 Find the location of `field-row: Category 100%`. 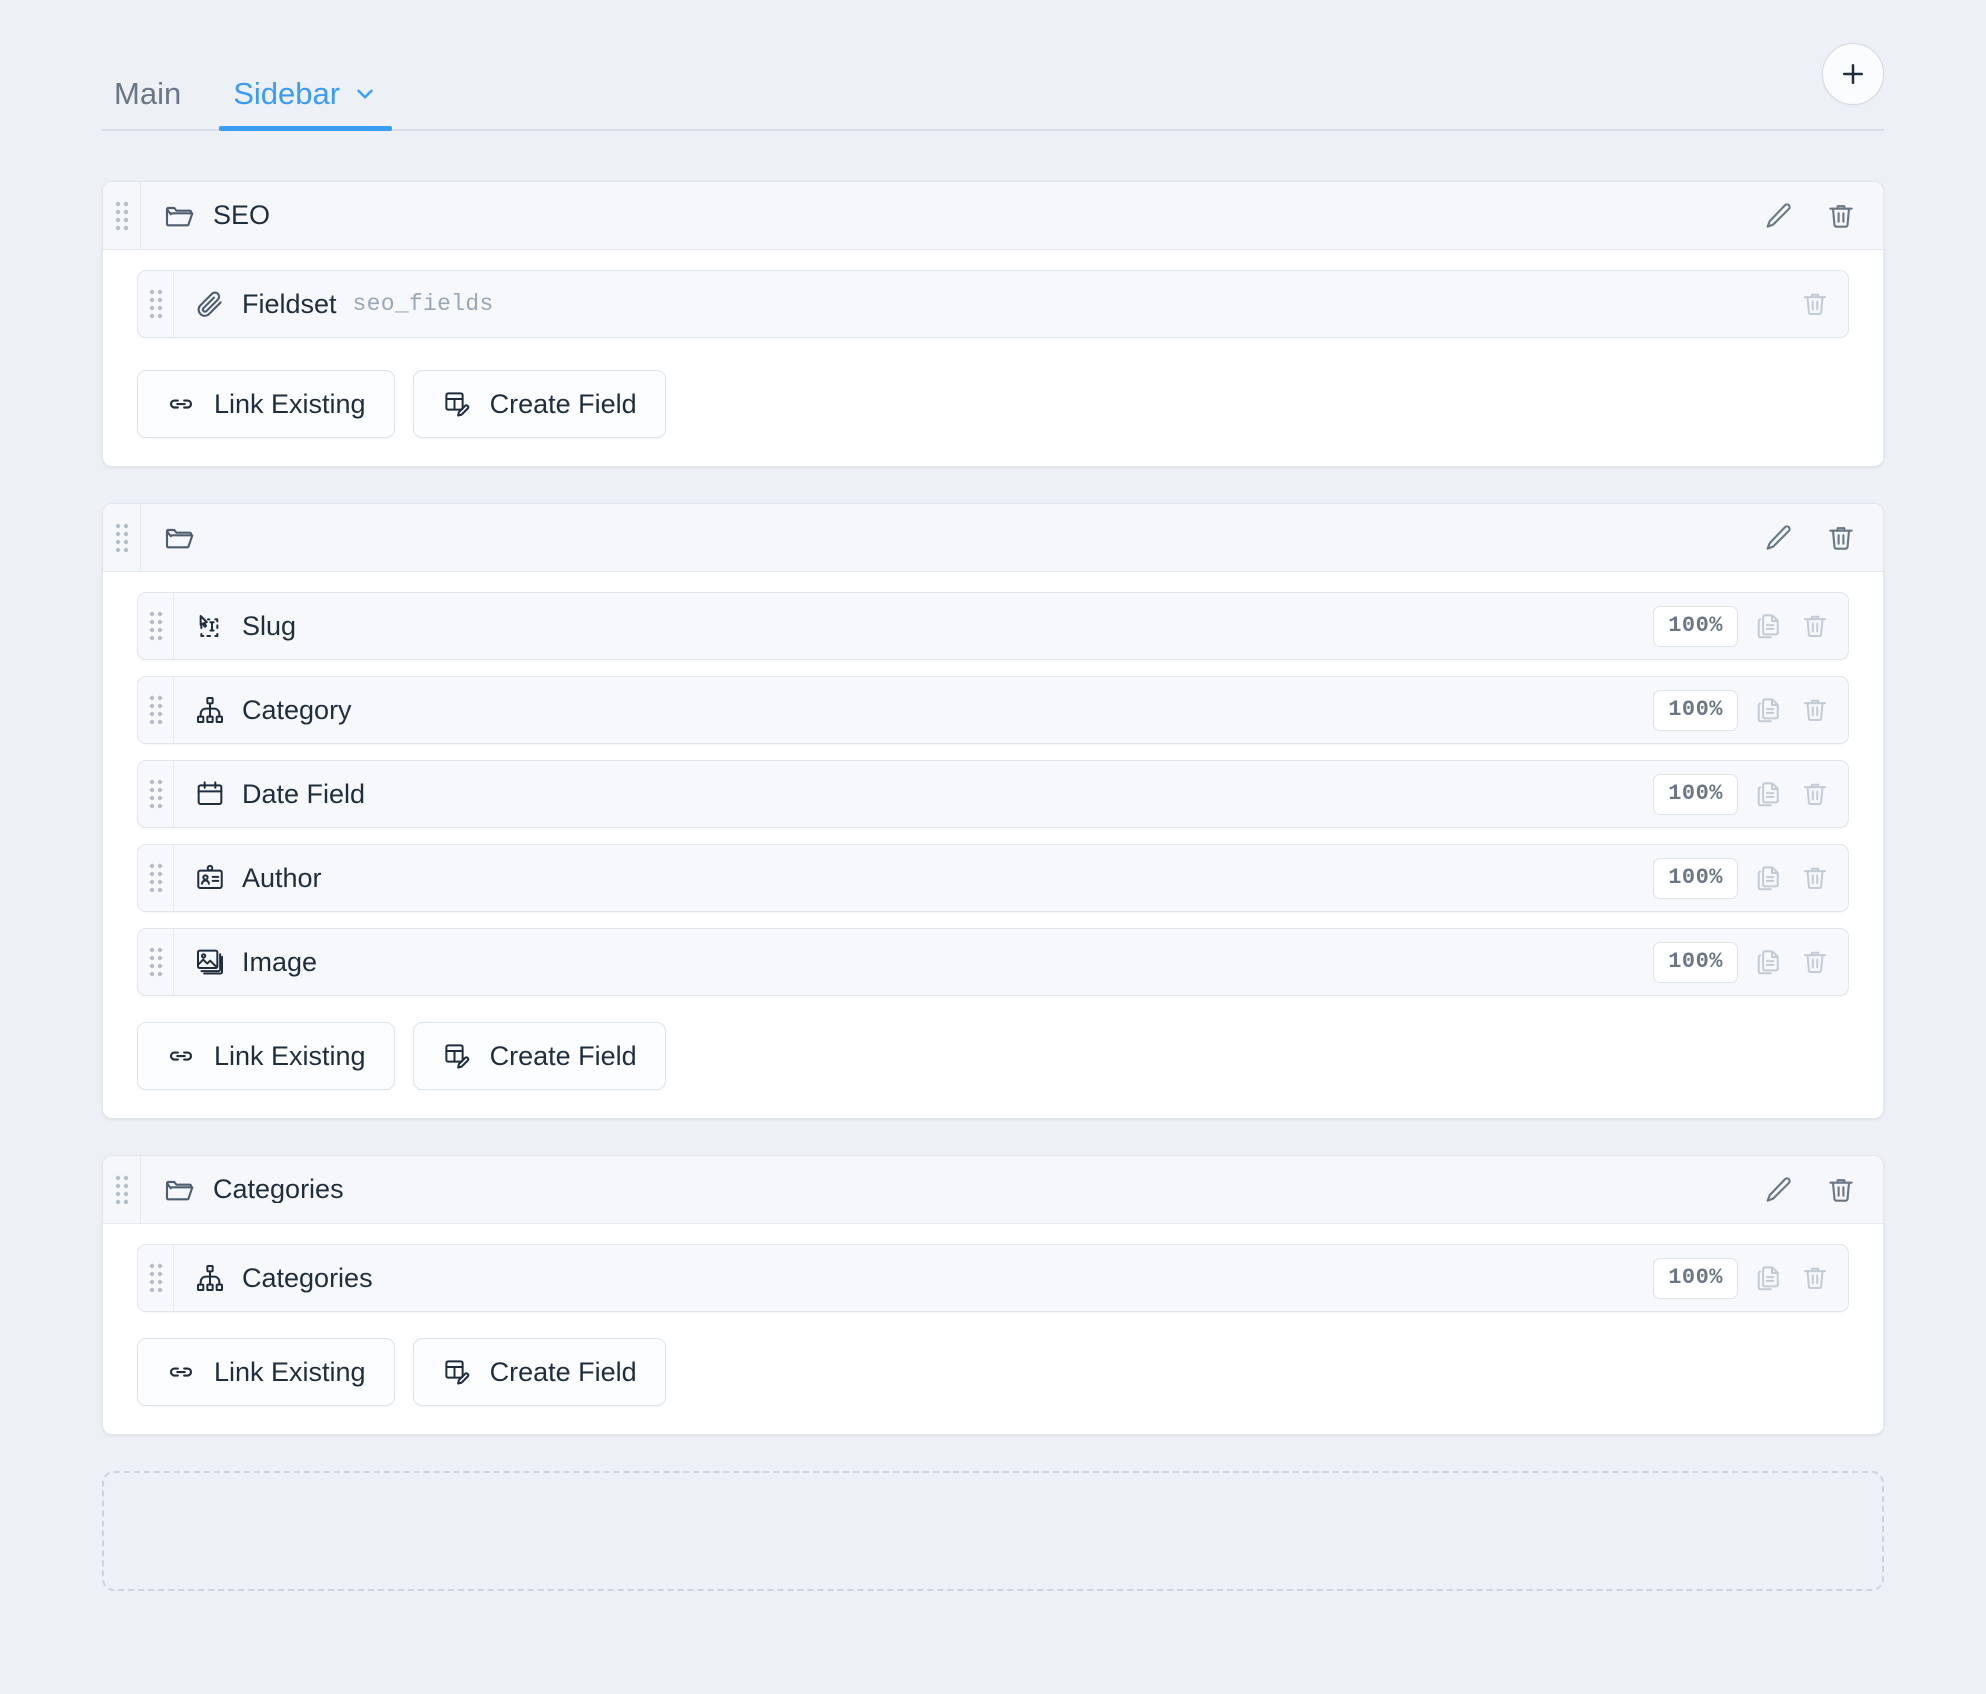

field-row: Category 100% is located at coordinates (993, 710).